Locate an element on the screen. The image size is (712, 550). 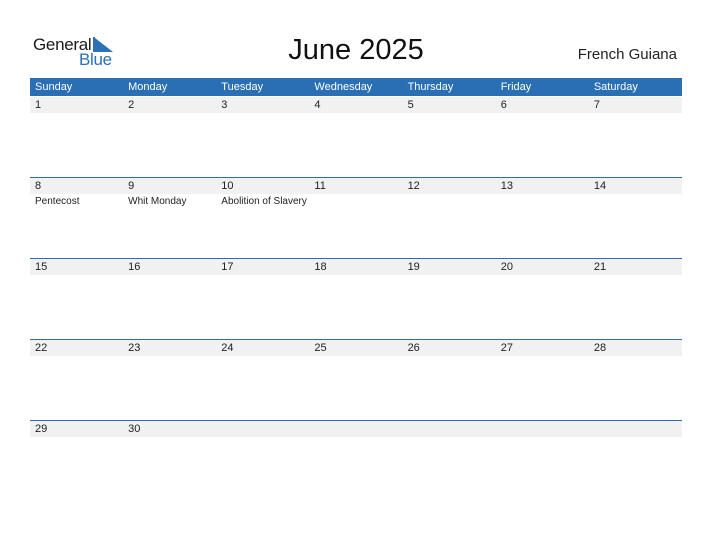
day-cell: 8 Pentecost is located at coordinates (76, 218).